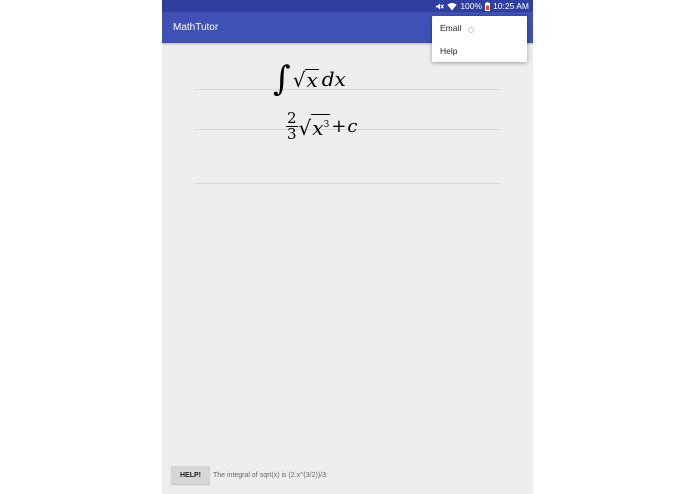 Image resolution: width=695 pixels, height=494 pixels. Describe the element at coordinates (299, 79) in the screenshot. I see `sqrt-sign: √` at that location.